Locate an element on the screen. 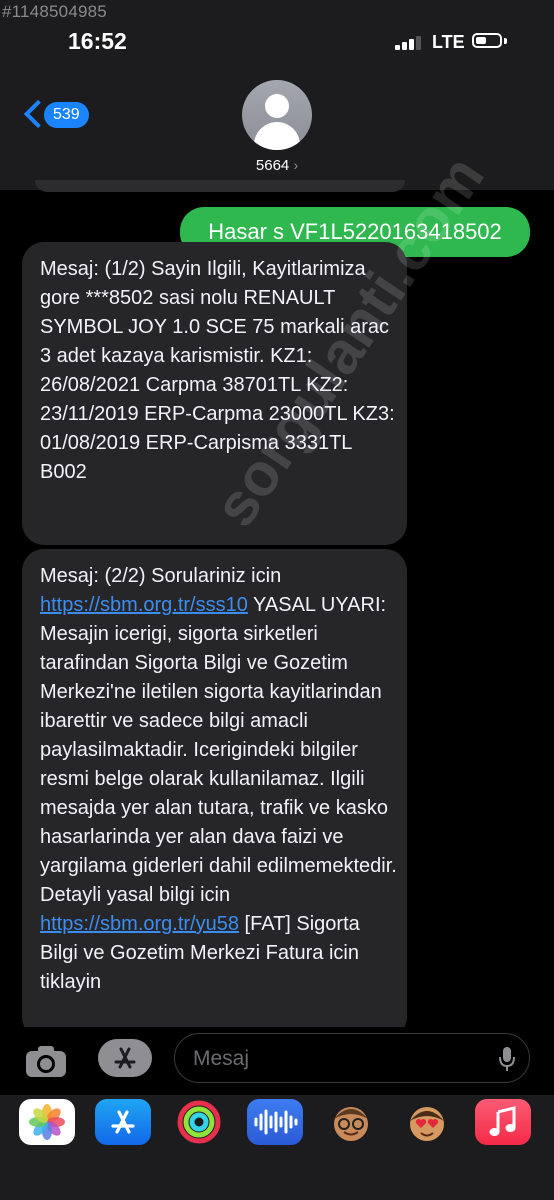 The image size is (554, 1200). input-bar: Mesaj is located at coordinates (277, 1061).